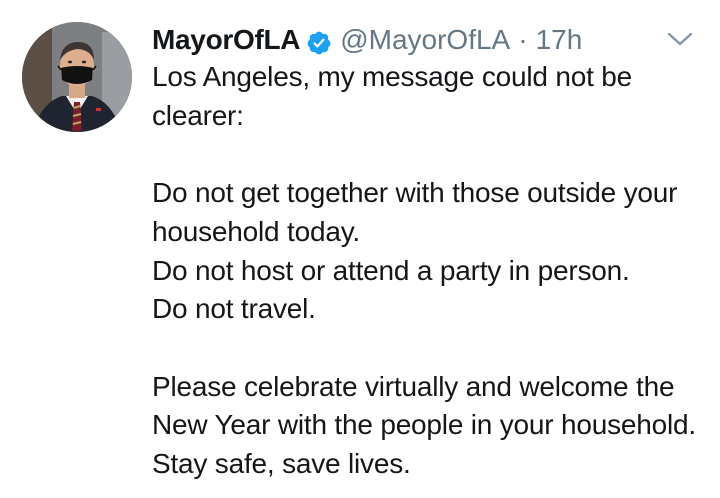  I want to click on verified-badge-icon, so click(319, 41).